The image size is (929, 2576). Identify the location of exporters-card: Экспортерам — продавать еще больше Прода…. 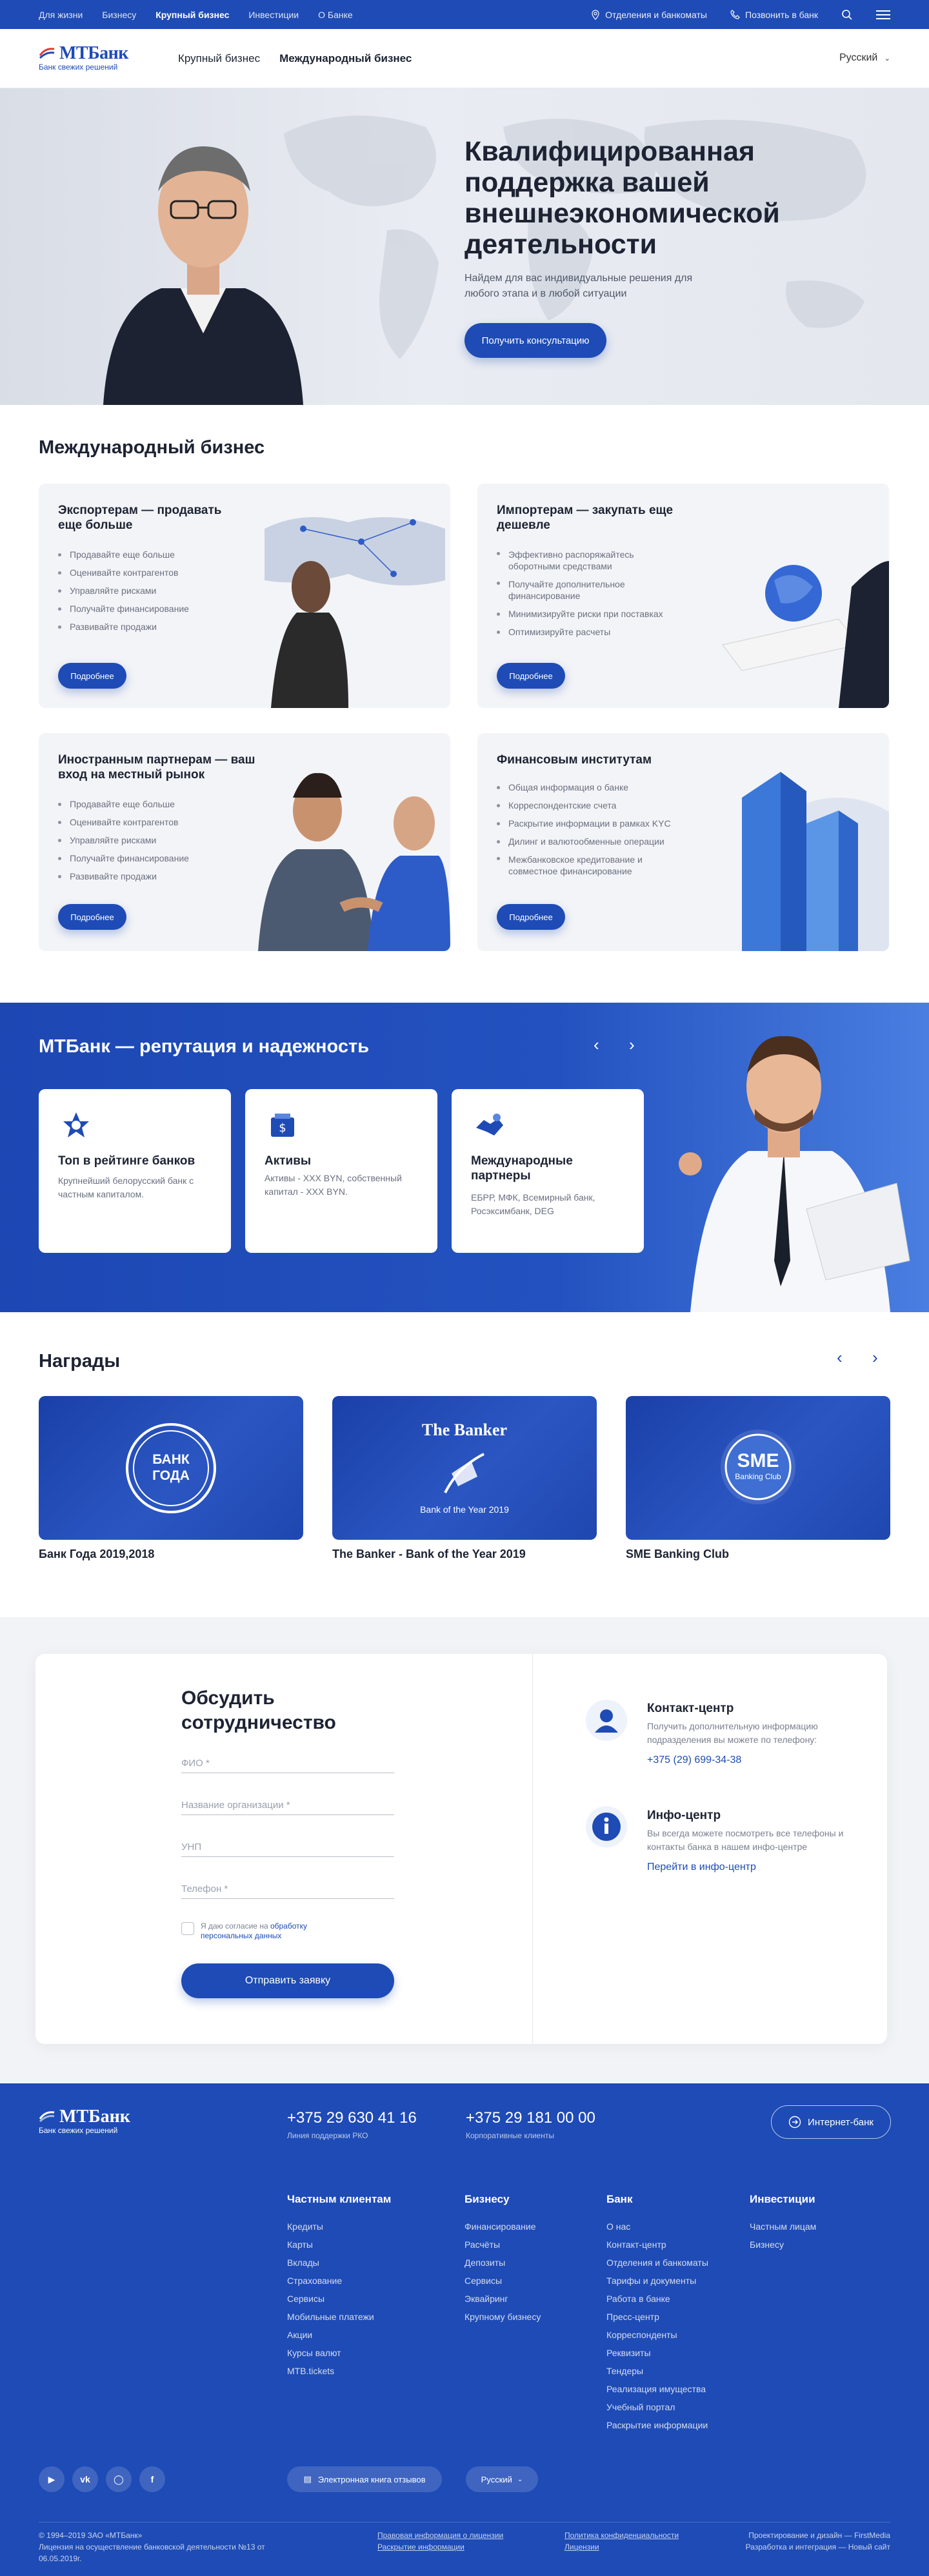
(245, 596).